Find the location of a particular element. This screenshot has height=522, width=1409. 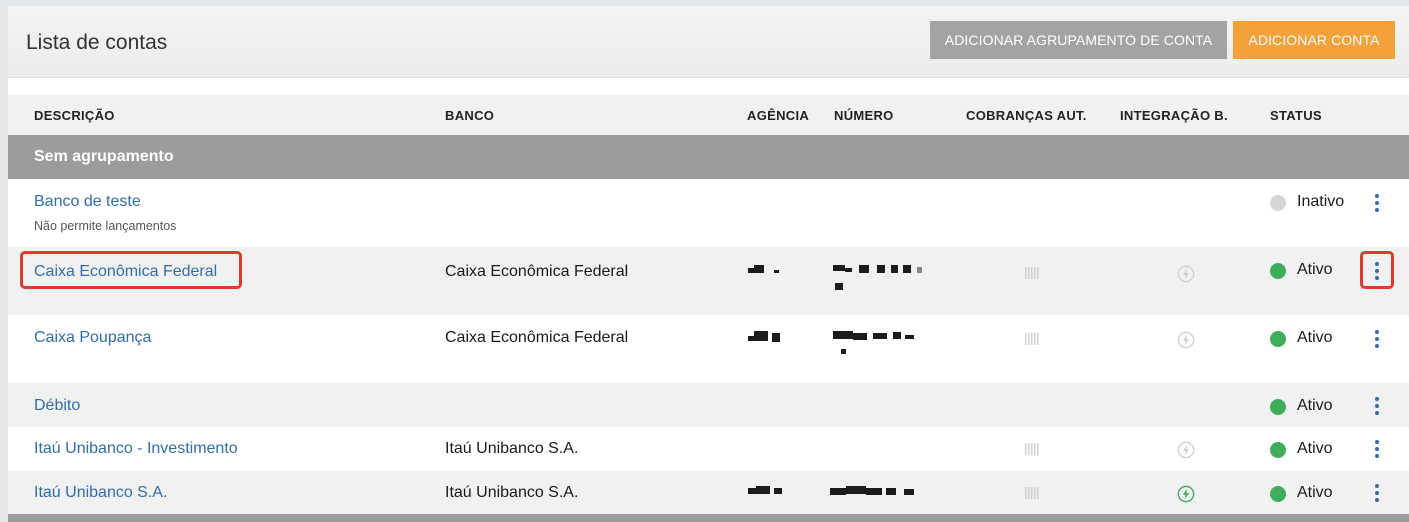

column-header-cobrancas: COBRANÇAS AUT. is located at coordinates (1026, 115).